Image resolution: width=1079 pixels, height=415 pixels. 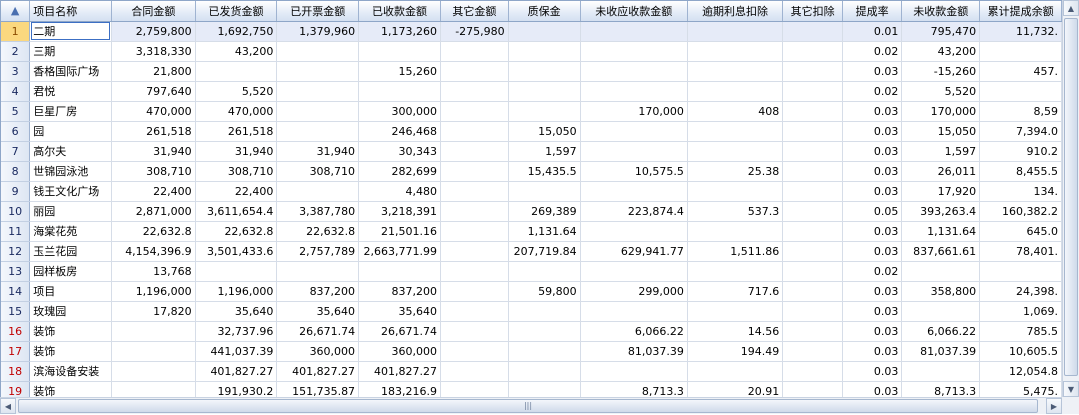 What do you see at coordinates (153, 11) in the screenshot?
I see `column-header: 合同金额` at bounding box center [153, 11].